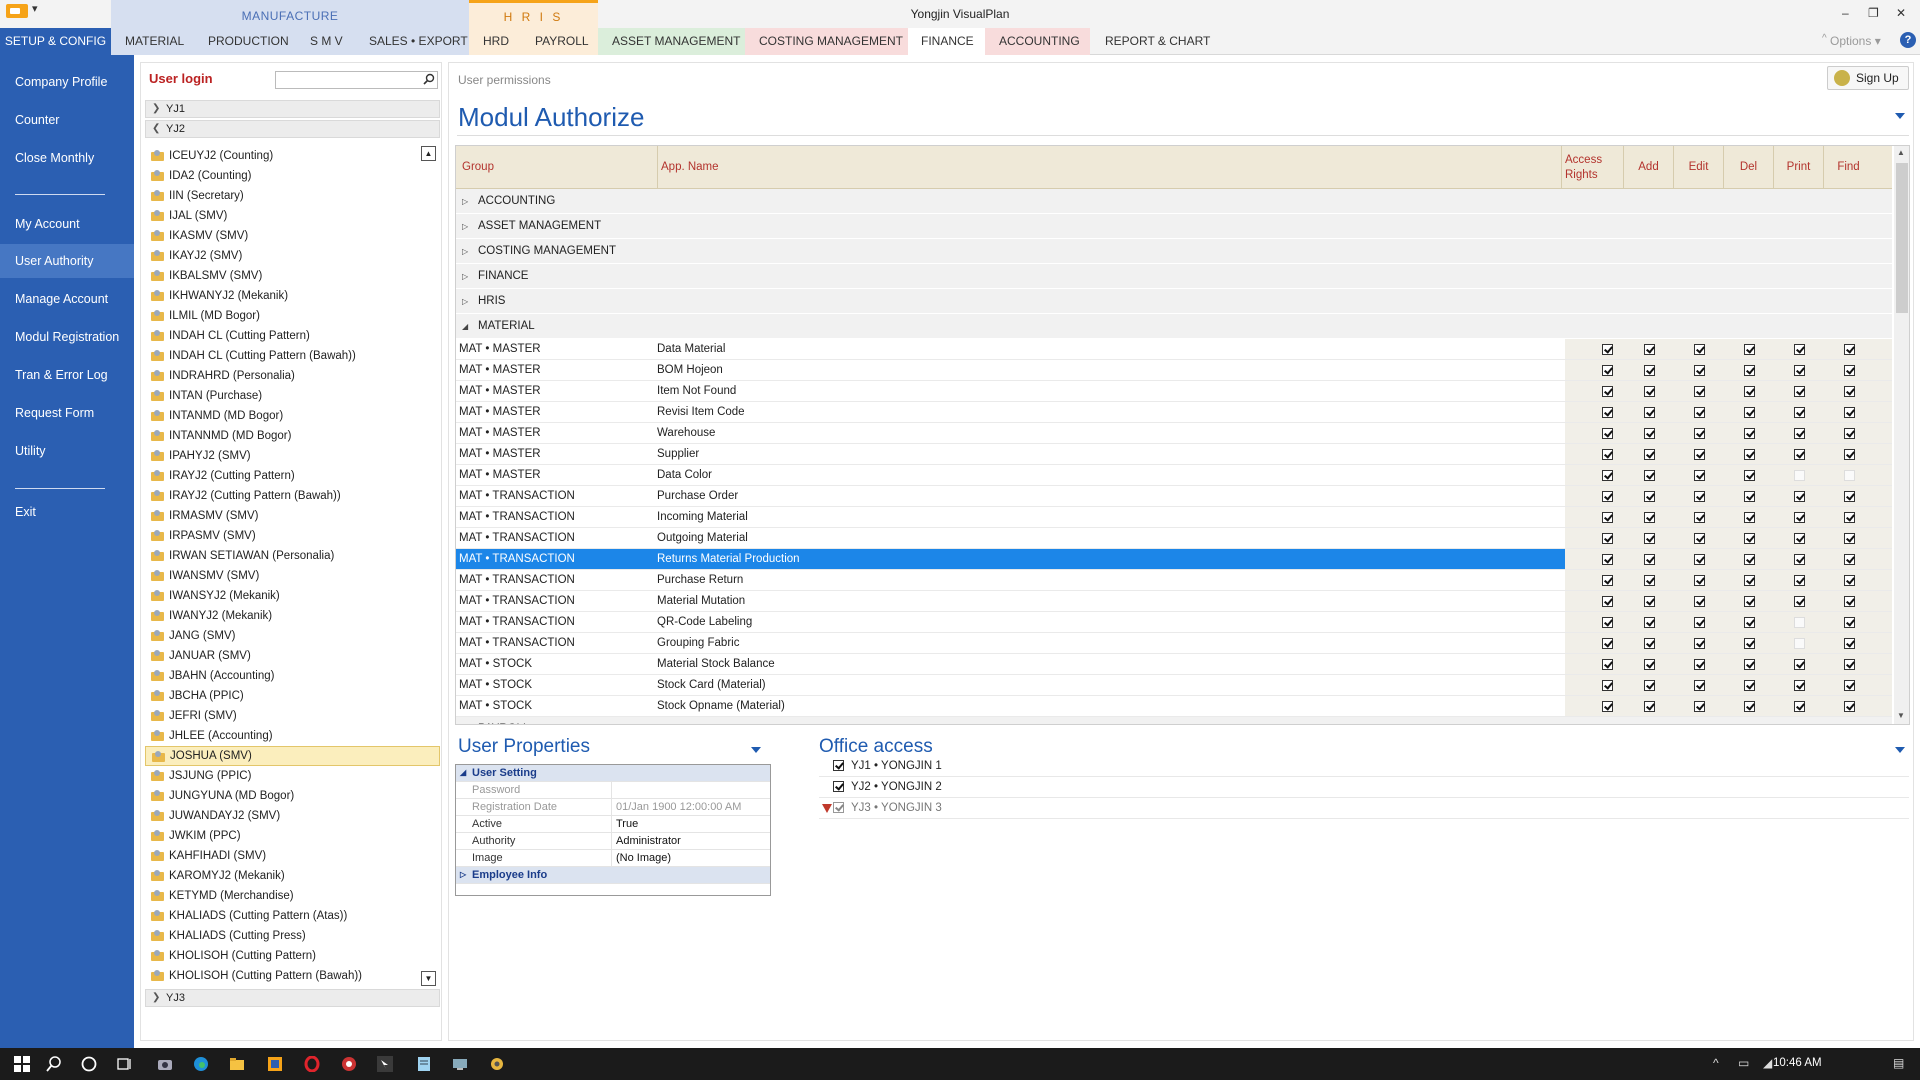 This screenshot has width=1920, height=1080. I want to click on group-row: ▷ FINANCE, so click(1174, 276).